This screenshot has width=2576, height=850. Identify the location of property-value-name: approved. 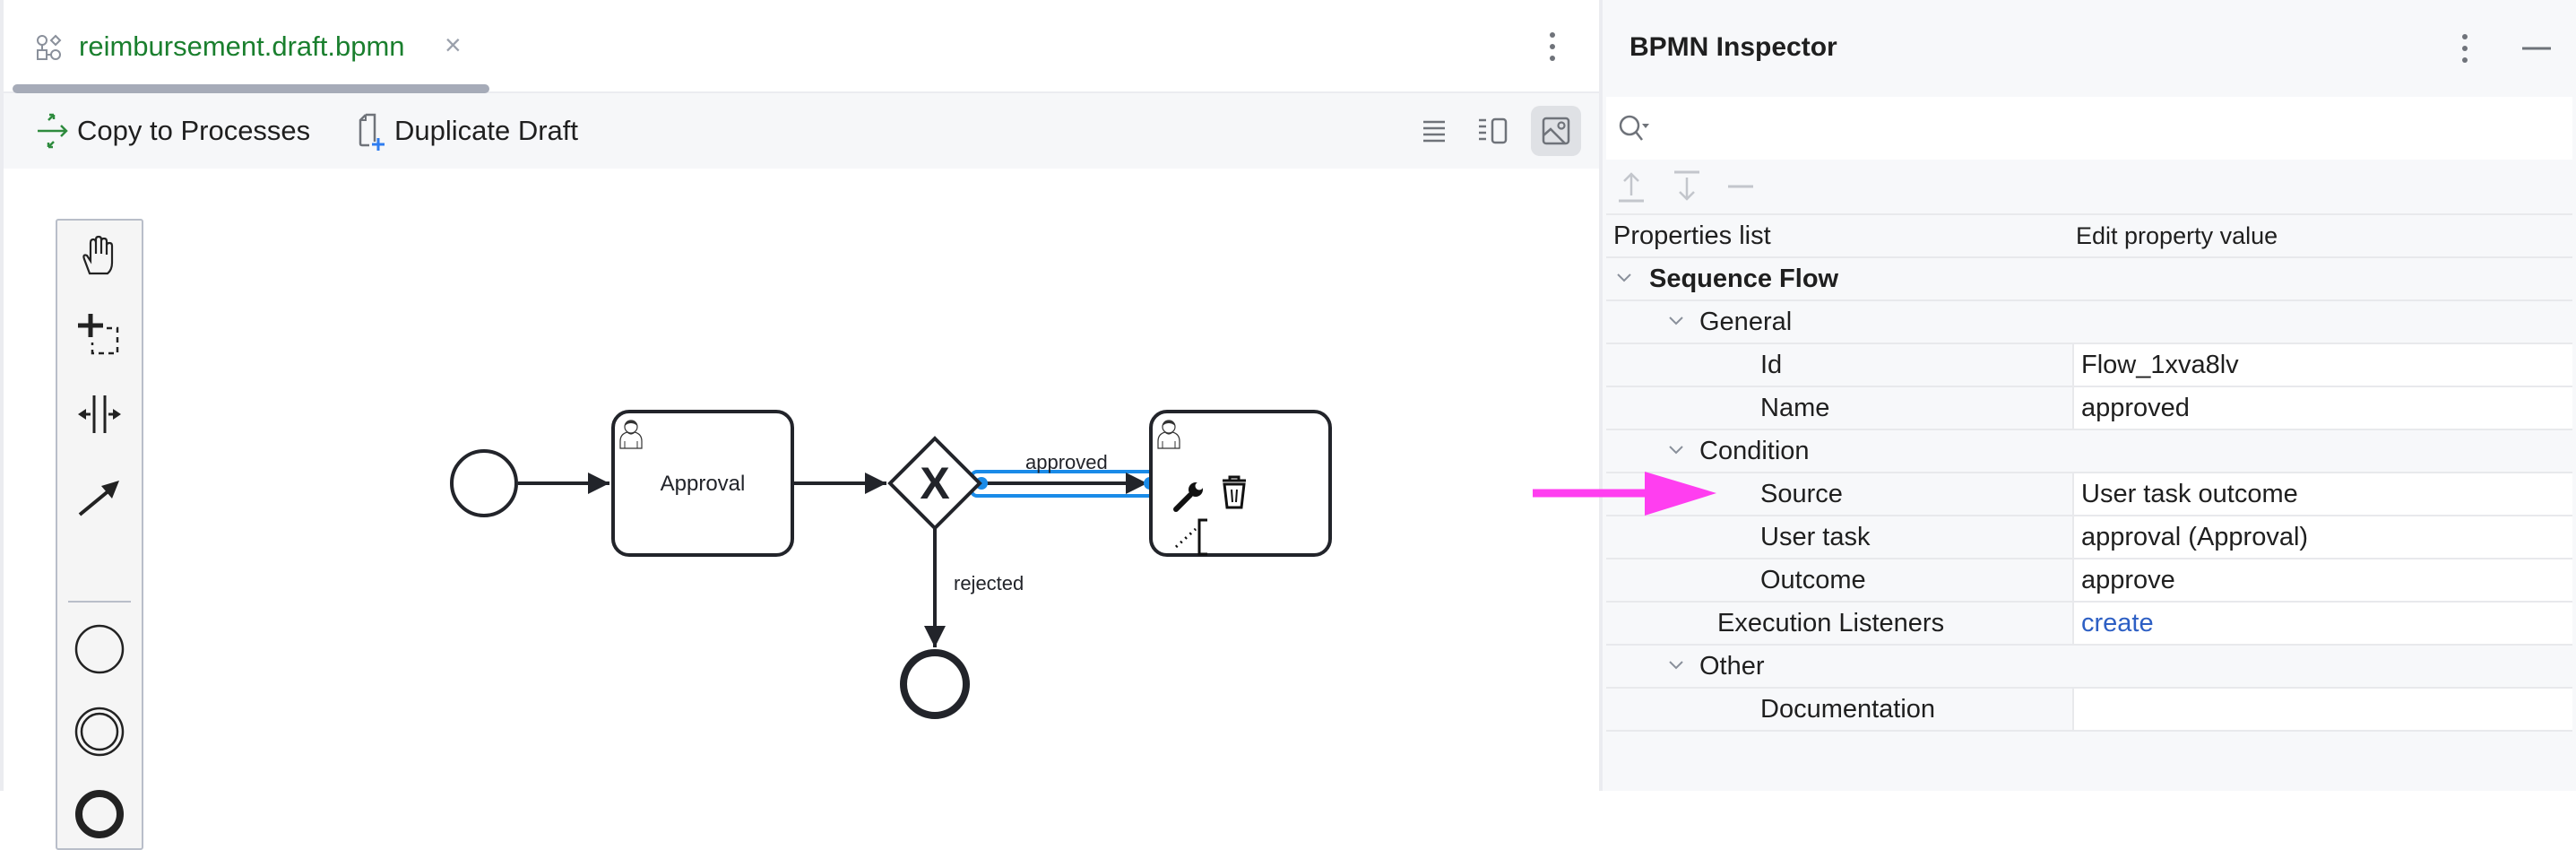
(2322, 408).